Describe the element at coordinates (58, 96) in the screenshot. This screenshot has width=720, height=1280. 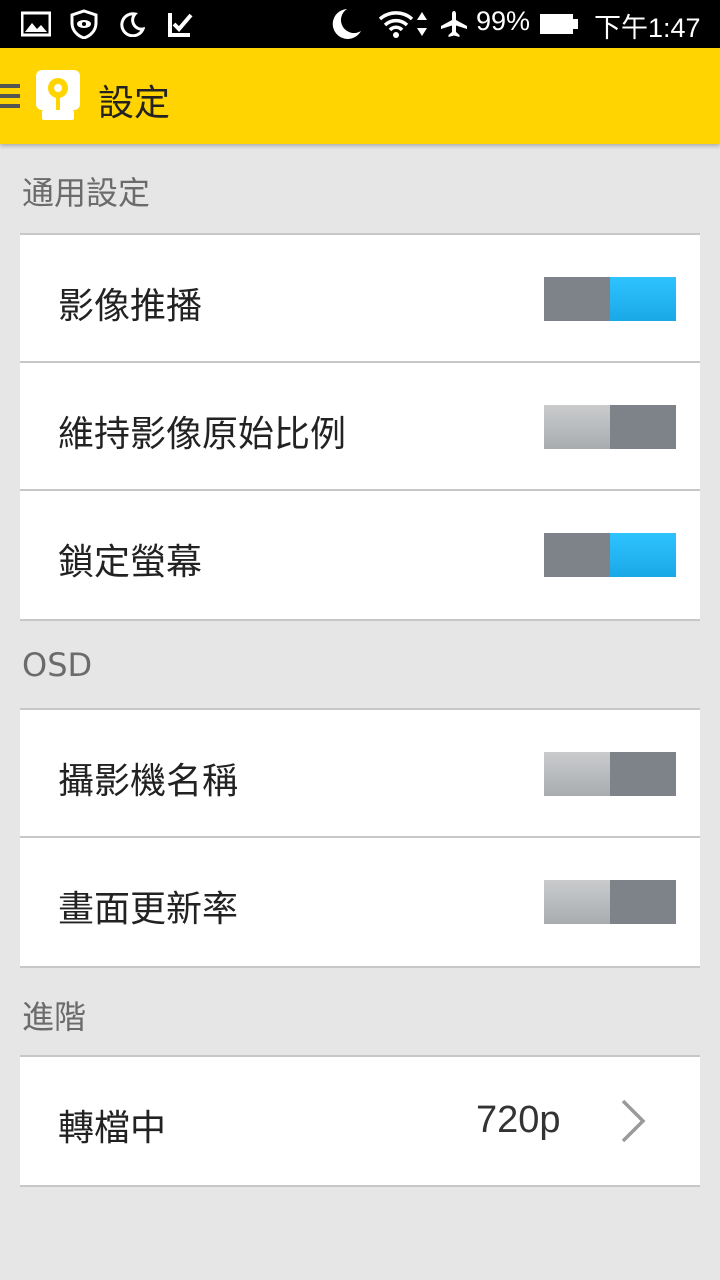
I see `app-logo-icon` at that location.